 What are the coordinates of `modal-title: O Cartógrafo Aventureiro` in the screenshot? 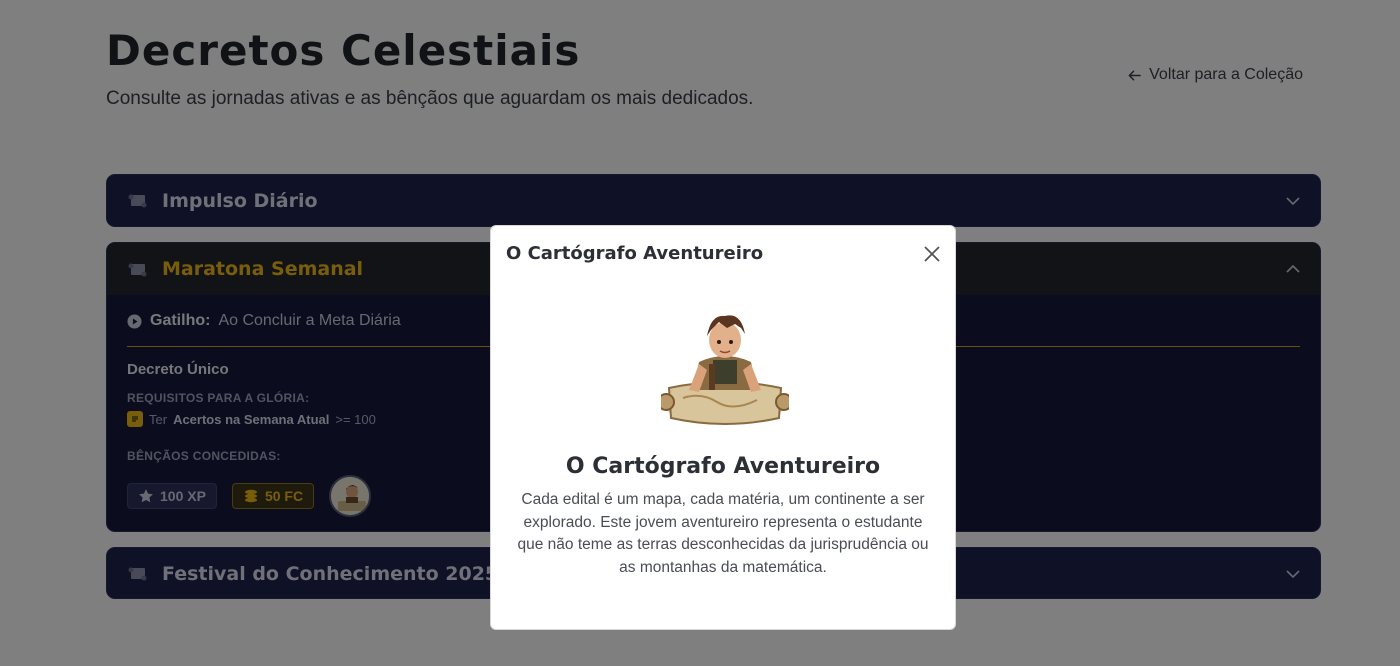 It's located at (635, 253).